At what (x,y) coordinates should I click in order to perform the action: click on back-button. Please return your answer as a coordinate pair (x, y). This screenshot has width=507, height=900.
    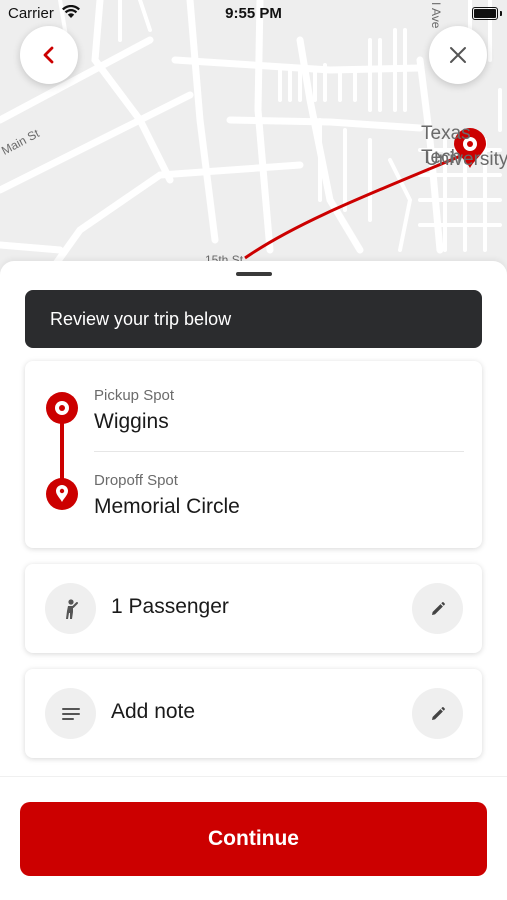
    Looking at the image, I should click on (49, 55).